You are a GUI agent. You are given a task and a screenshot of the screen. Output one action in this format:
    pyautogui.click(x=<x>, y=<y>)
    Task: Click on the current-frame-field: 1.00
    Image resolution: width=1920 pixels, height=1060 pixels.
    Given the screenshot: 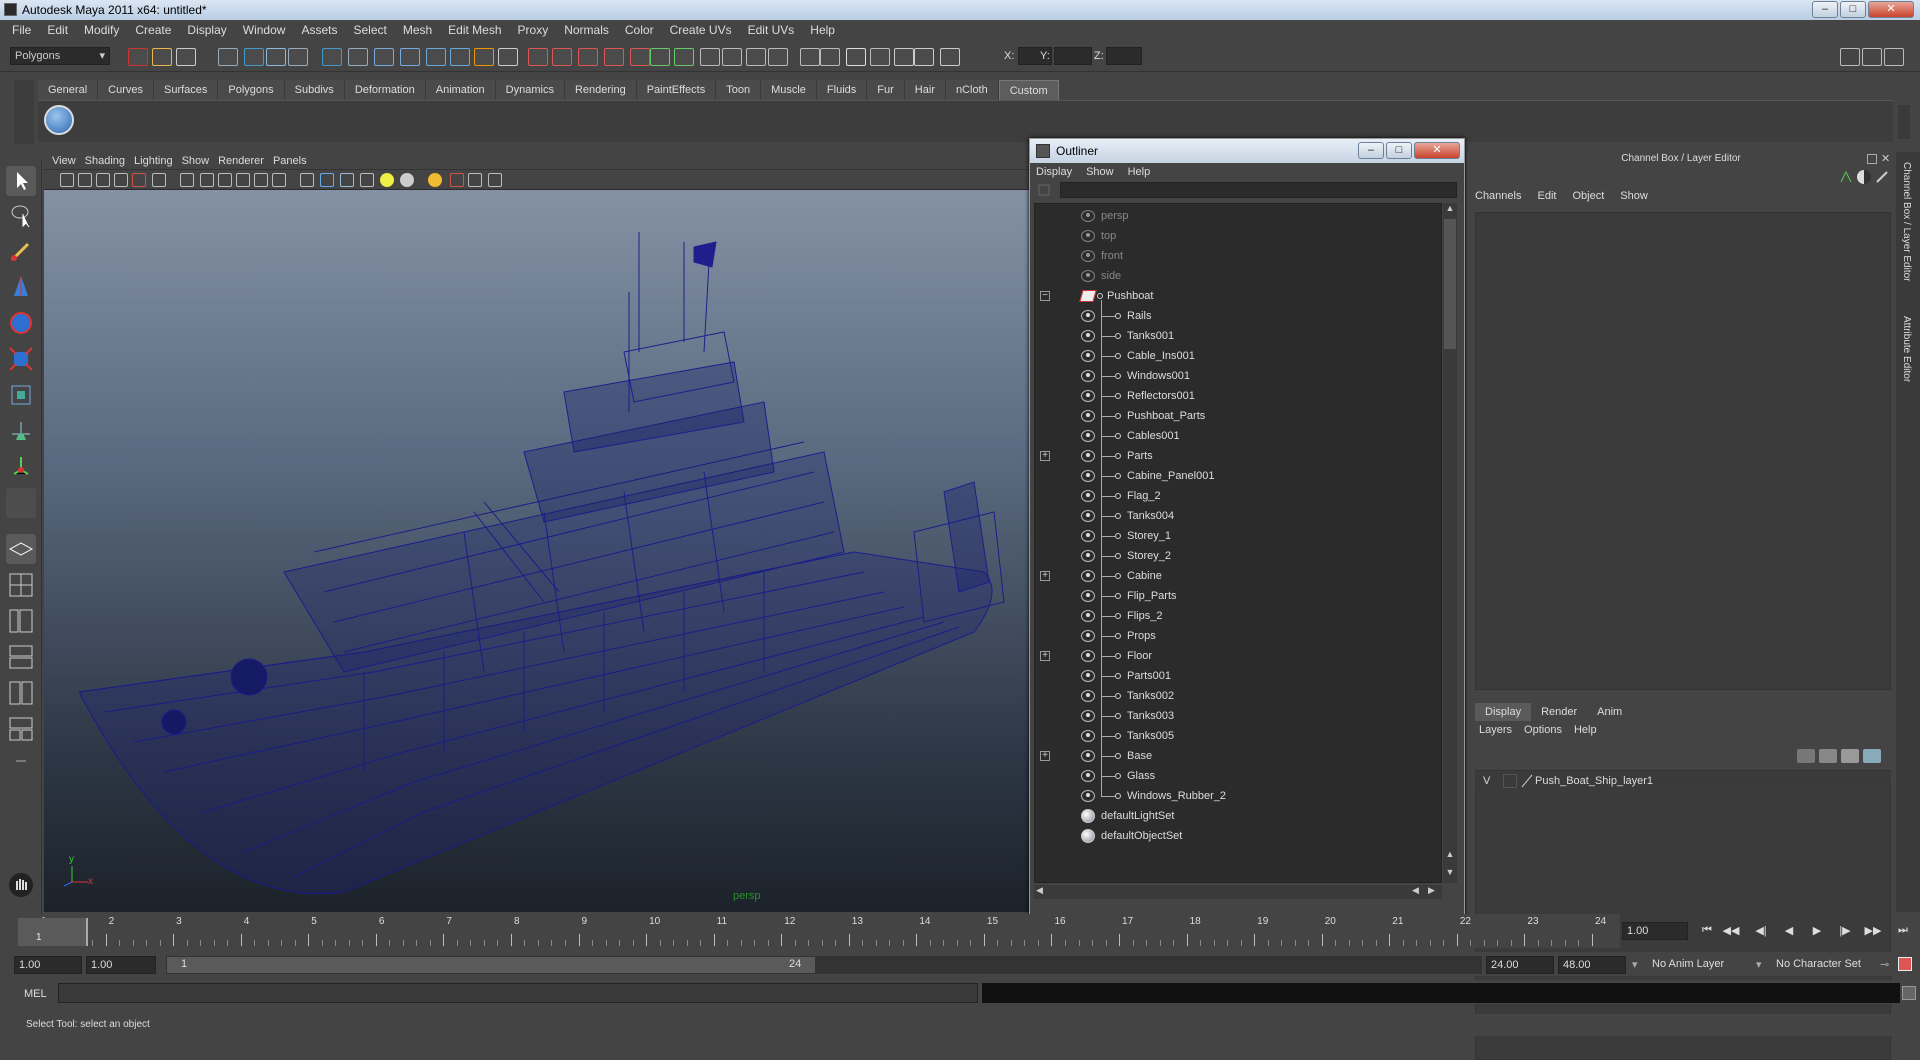 What is the action you would take?
    pyautogui.click(x=1655, y=931)
    